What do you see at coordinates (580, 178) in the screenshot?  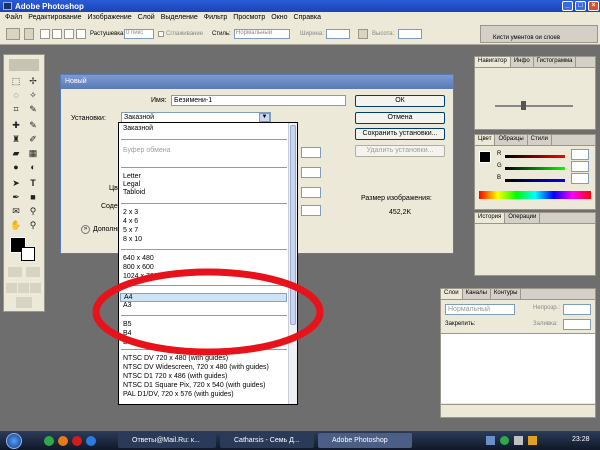 I see `b-value` at bounding box center [580, 178].